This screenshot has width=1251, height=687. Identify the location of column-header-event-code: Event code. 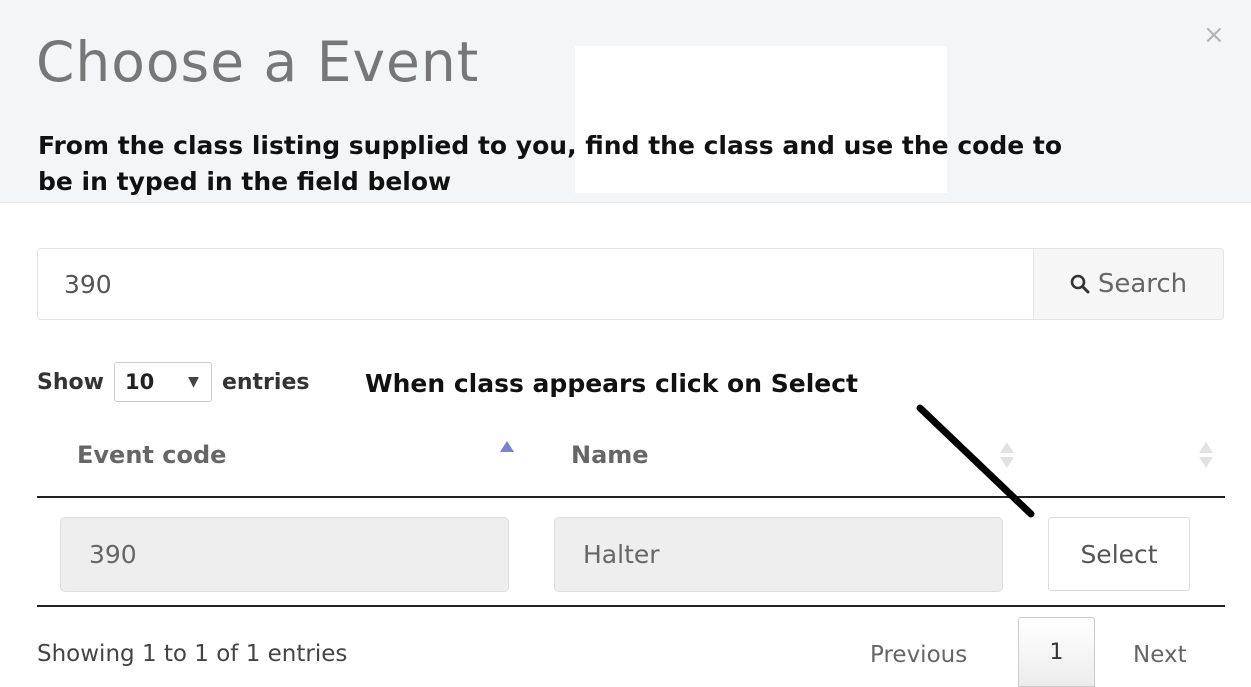
(151, 455).